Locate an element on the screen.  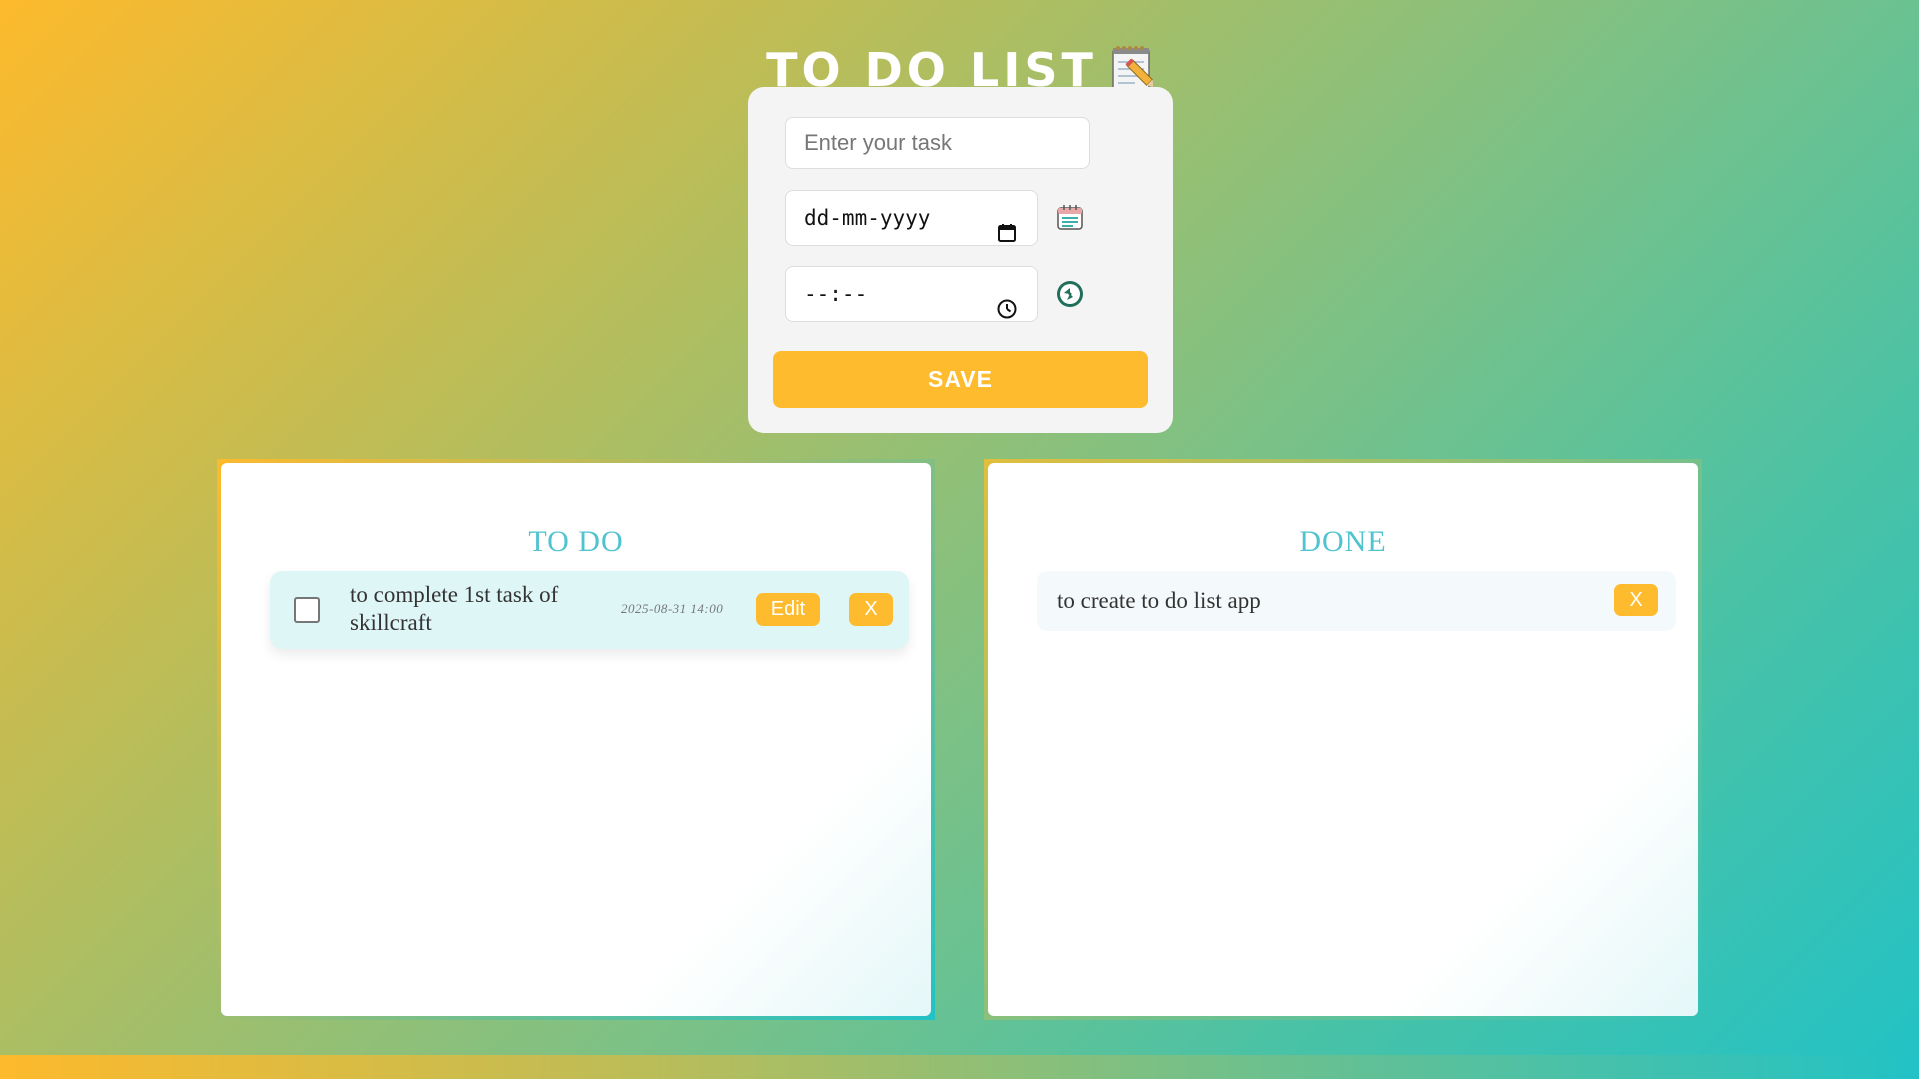
date-field: dd-mm-yyyy is located at coordinates (911, 218).